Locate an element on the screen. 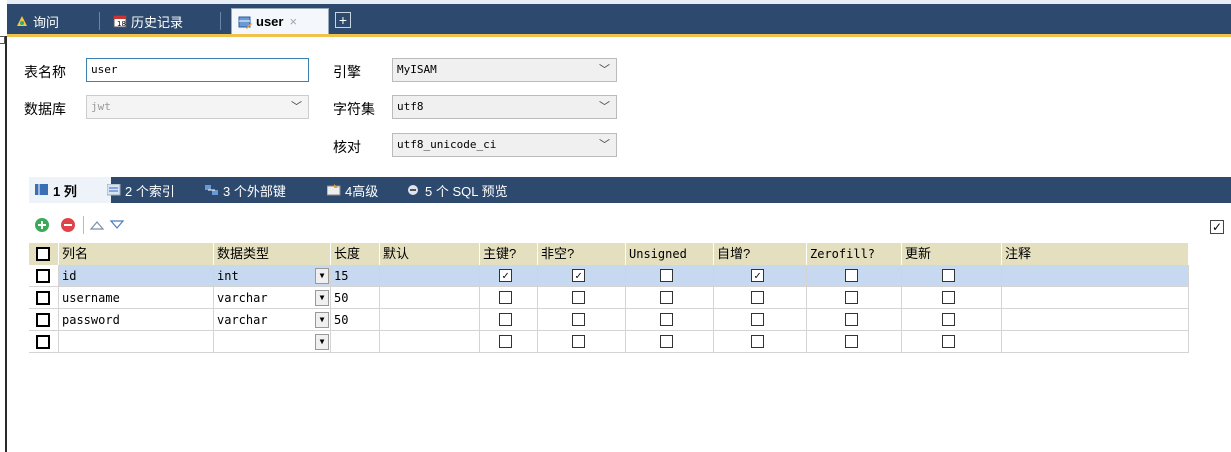 This screenshot has height=452, width=1231. cell-column-name: password is located at coordinates (136, 320).